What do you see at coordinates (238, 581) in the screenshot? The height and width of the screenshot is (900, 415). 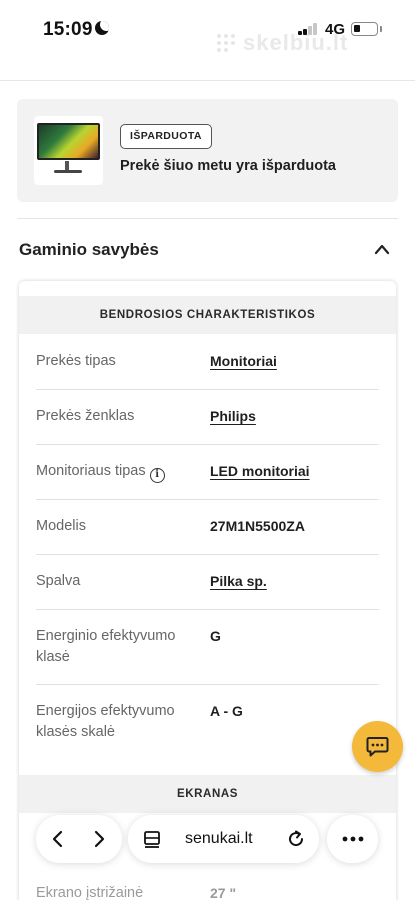 I see `spec-value-link: Pilka sp.` at bounding box center [238, 581].